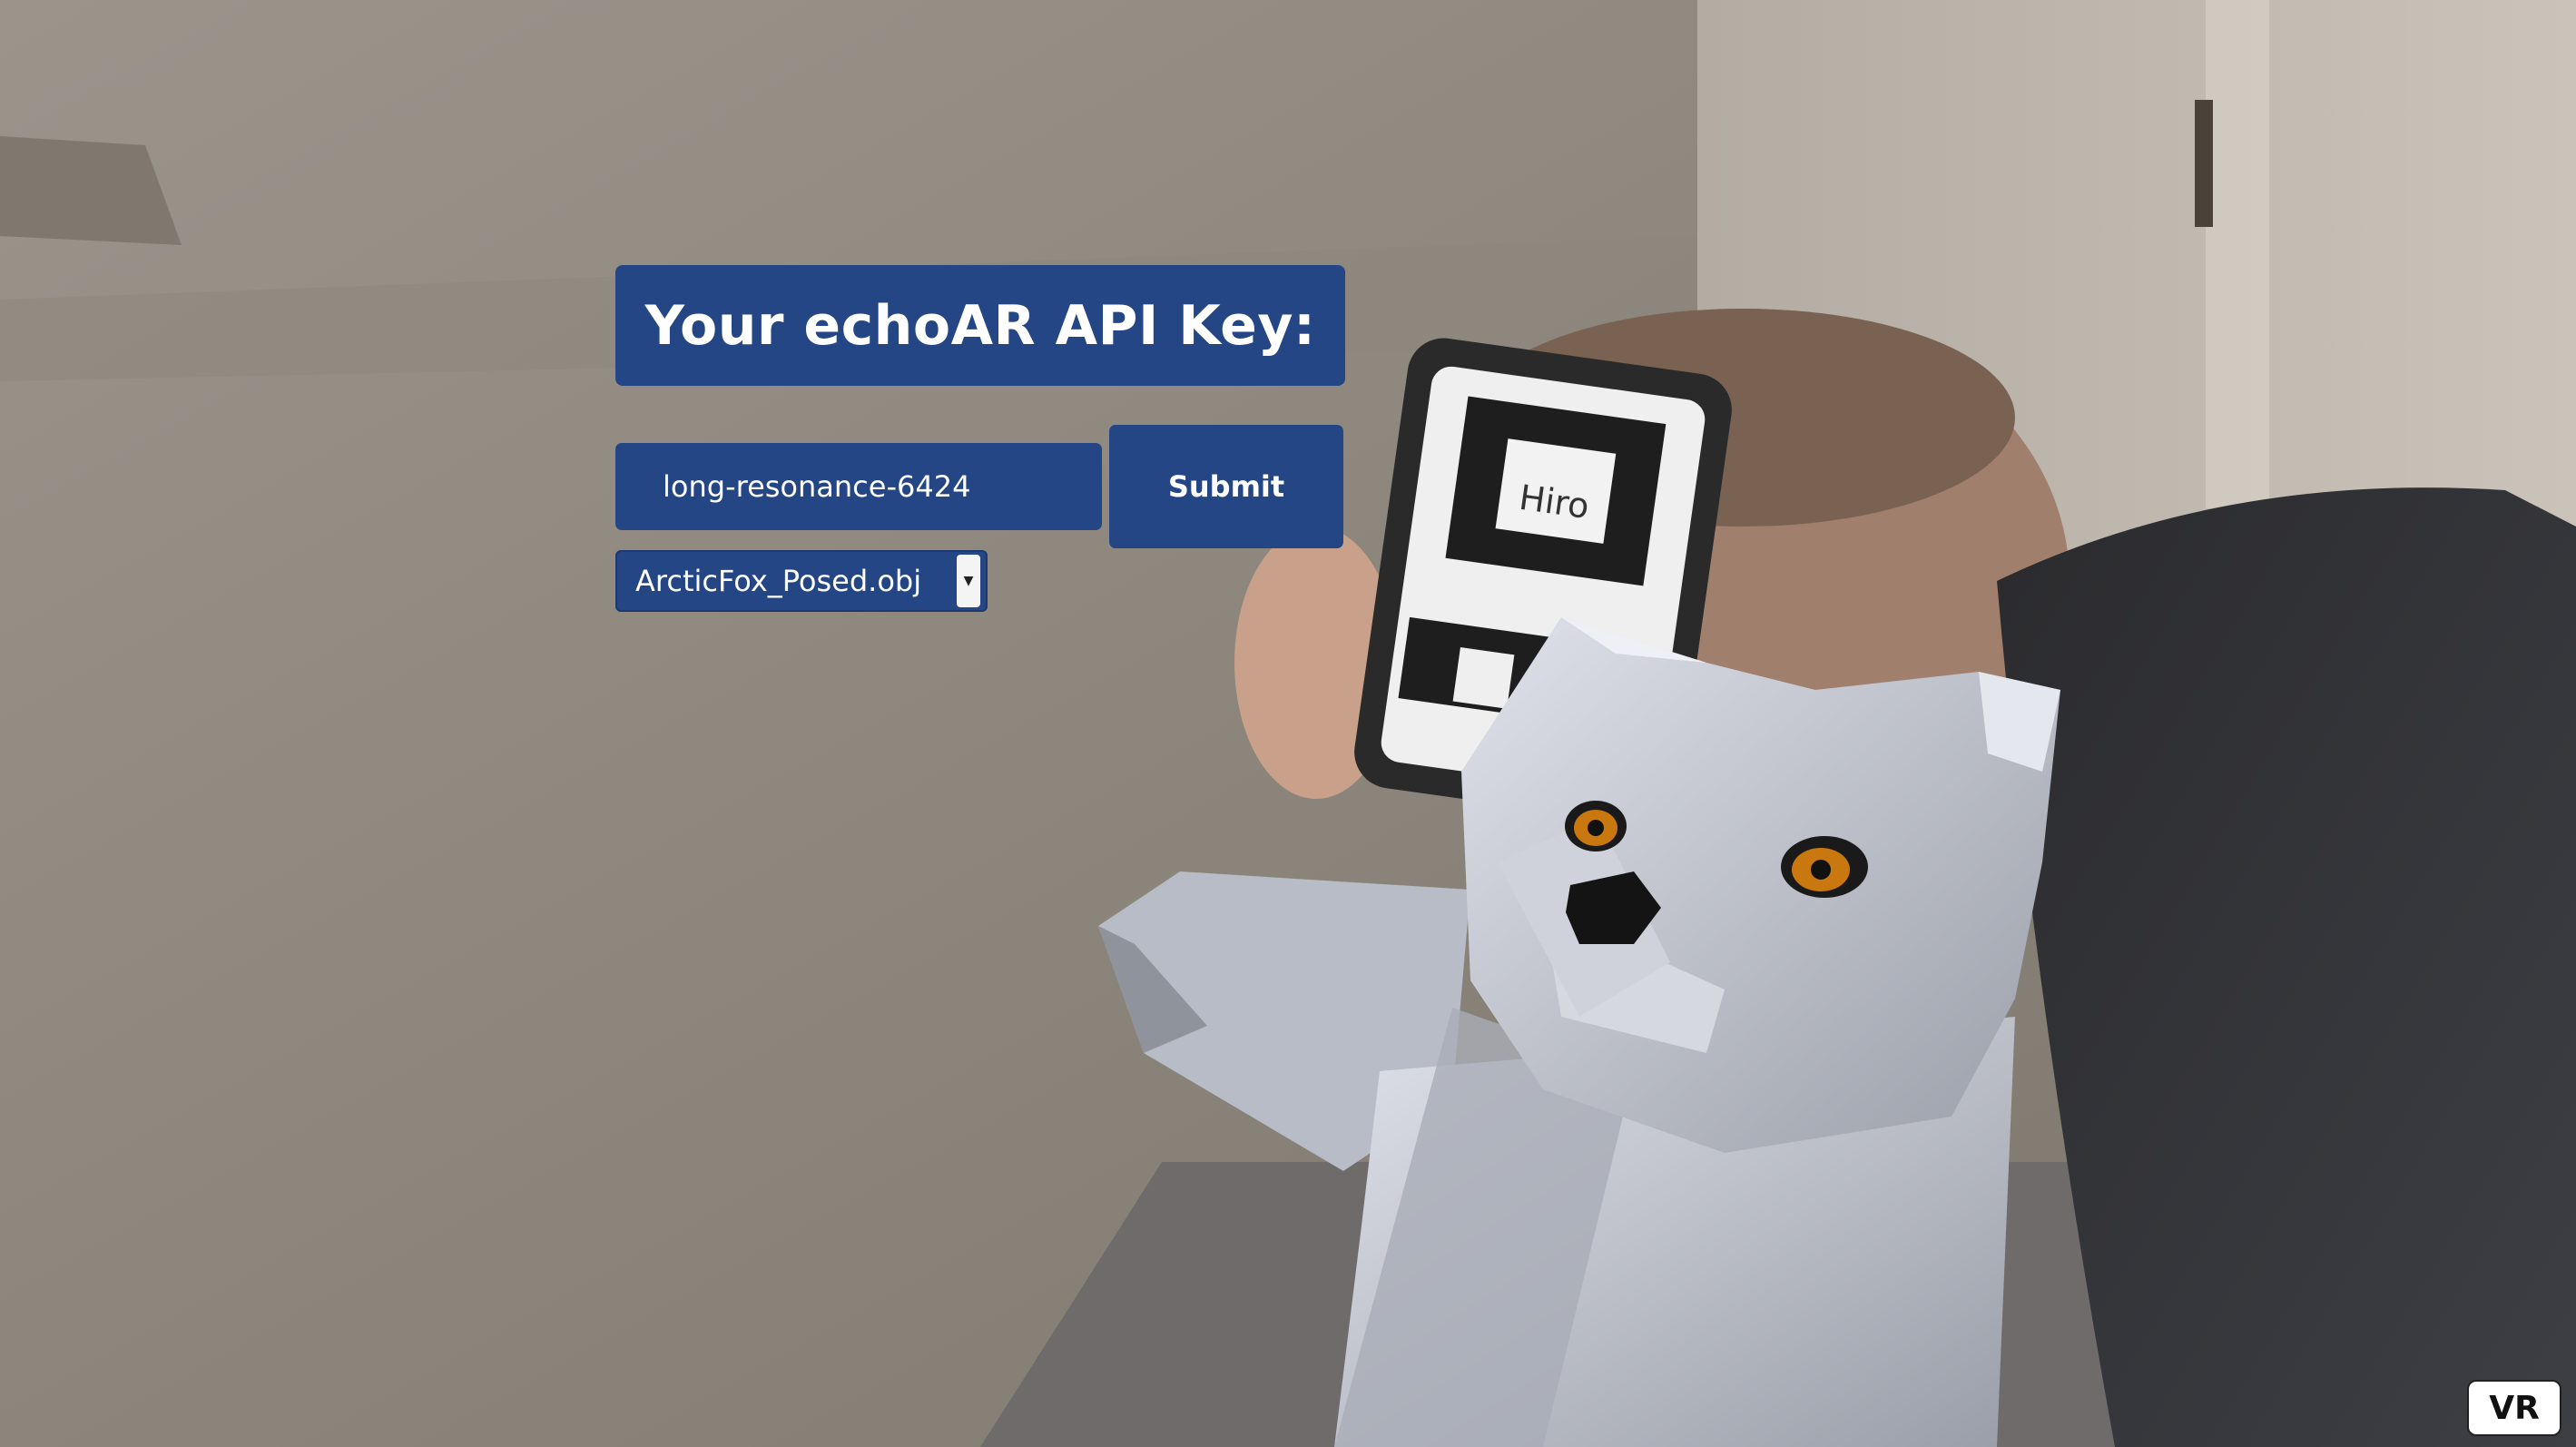  I want to click on vr-button: VR, so click(2514, 1408).